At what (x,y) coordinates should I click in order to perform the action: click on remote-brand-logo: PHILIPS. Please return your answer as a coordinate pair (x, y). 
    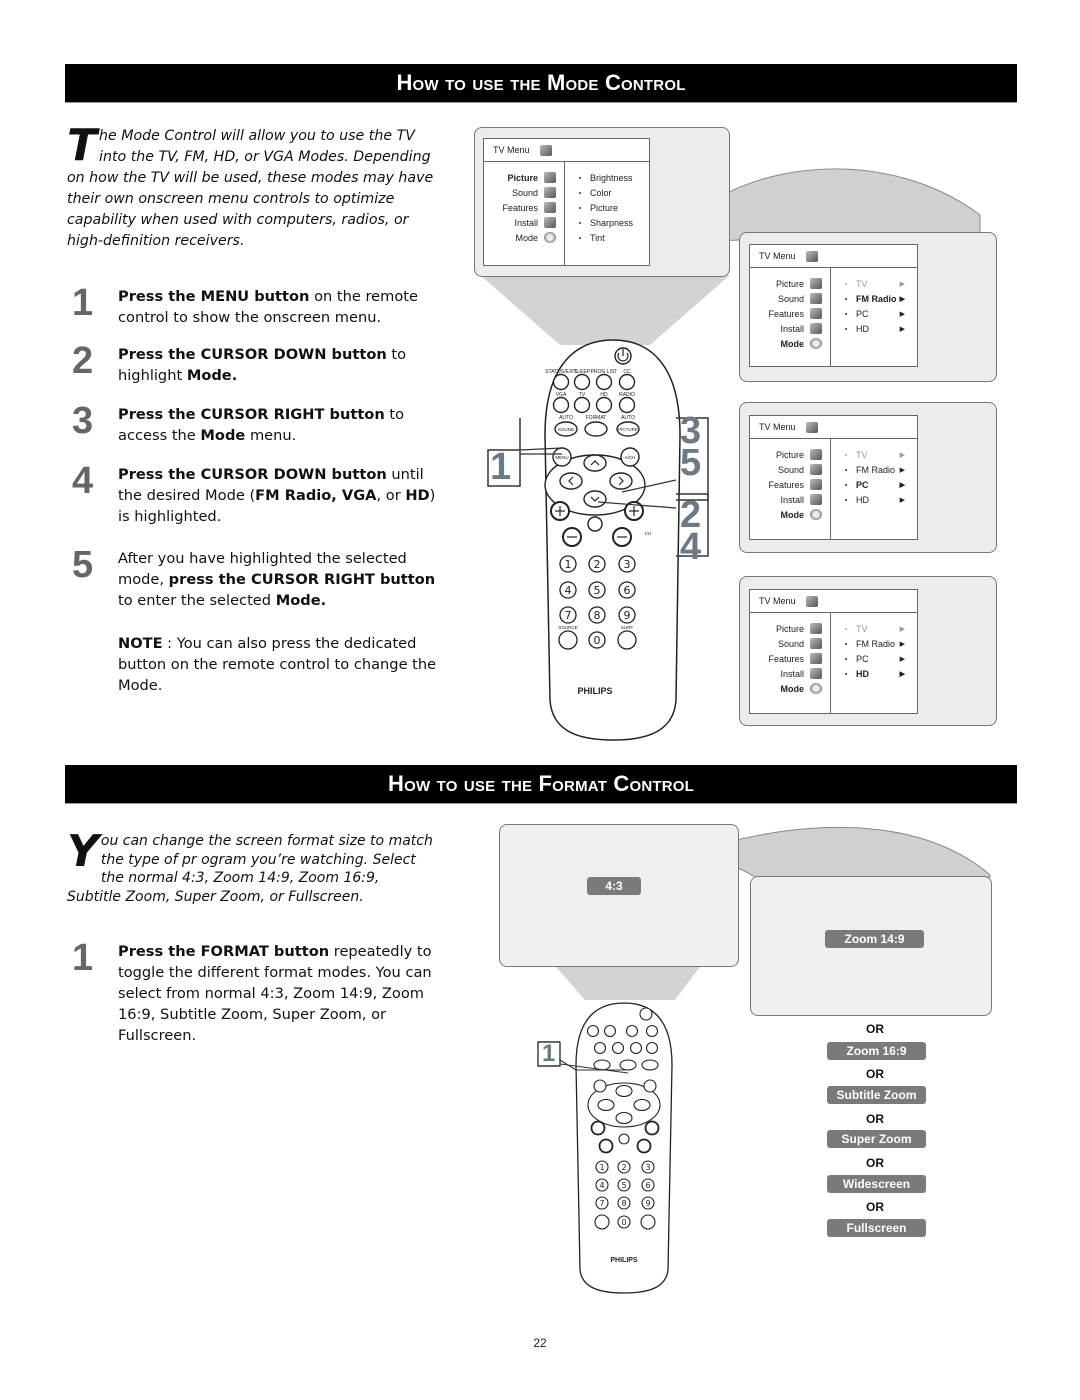
    Looking at the image, I should click on (594, 691).